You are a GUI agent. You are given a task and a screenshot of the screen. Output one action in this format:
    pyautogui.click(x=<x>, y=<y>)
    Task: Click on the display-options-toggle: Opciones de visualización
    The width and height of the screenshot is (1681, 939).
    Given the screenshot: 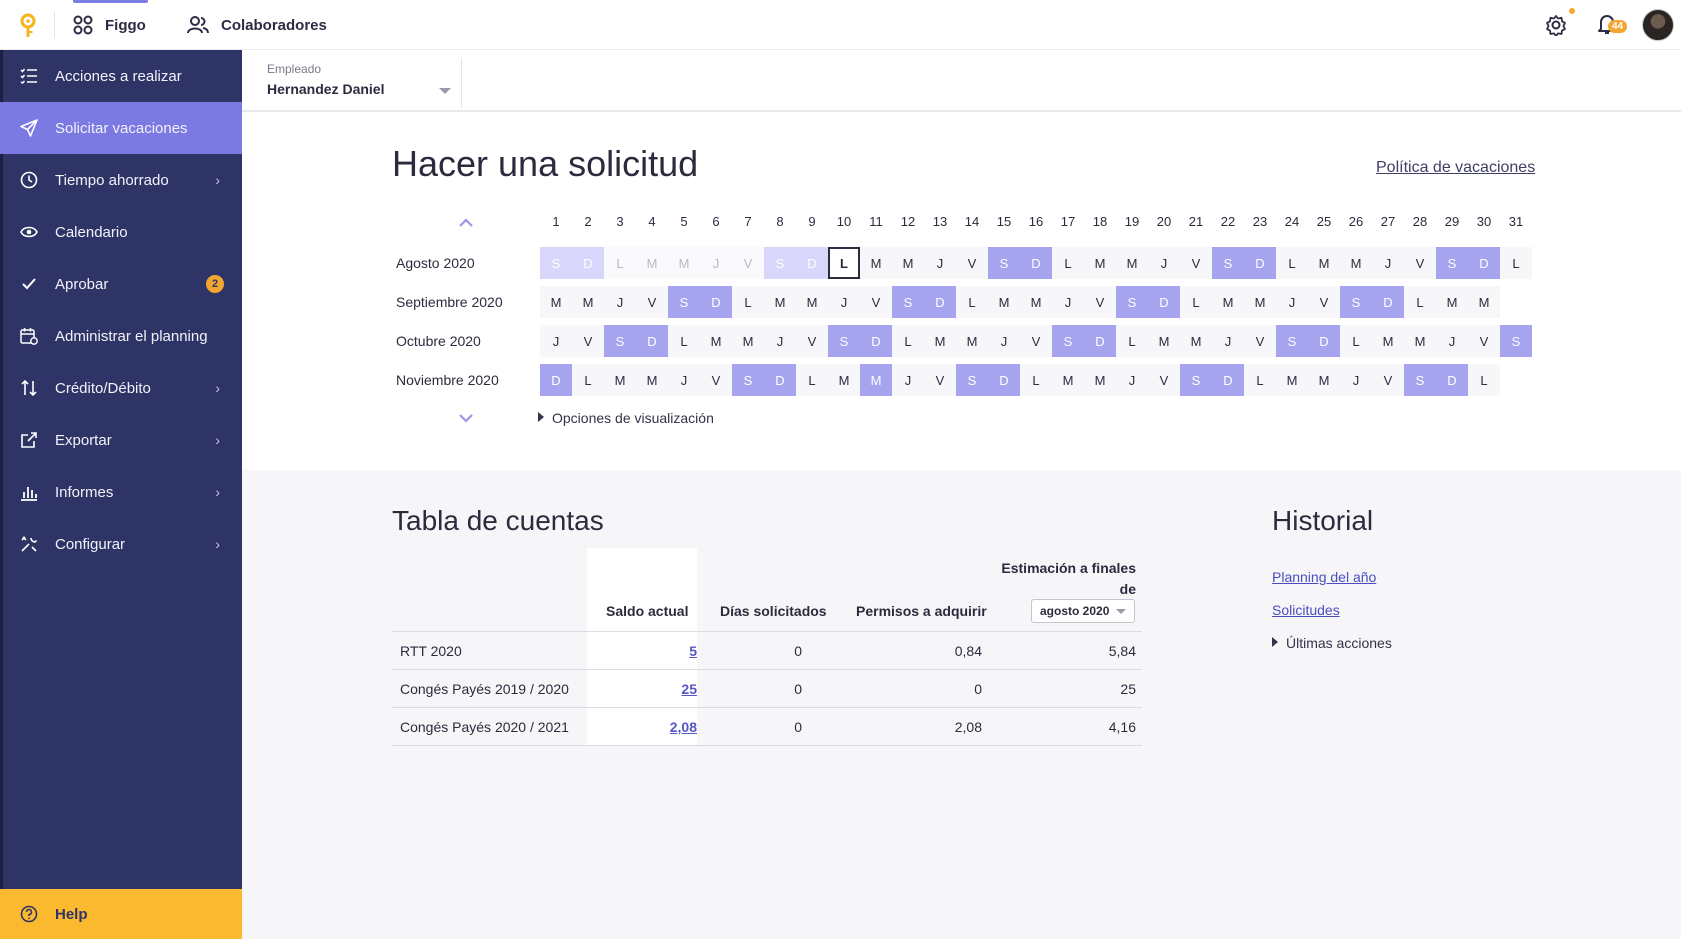 What is the action you would take?
    pyautogui.click(x=626, y=418)
    